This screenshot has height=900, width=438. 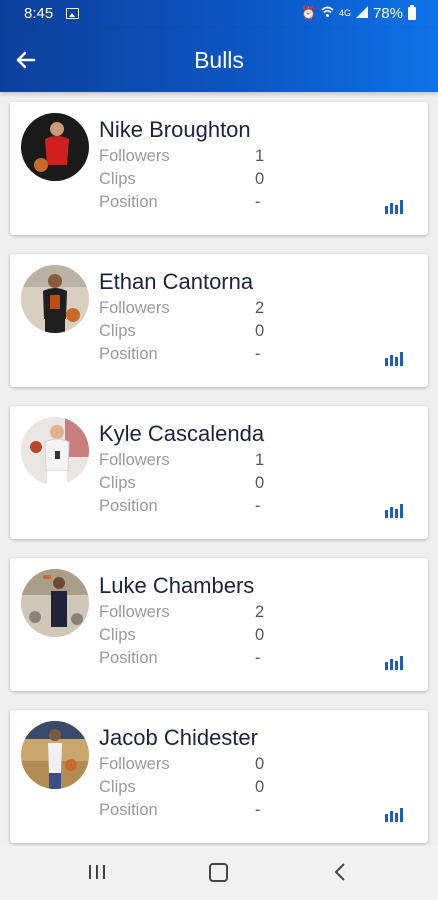 What do you see at coordinates (361, 13) in the screenshot?
I see `signal-icon` at bounding box center [361, 13].